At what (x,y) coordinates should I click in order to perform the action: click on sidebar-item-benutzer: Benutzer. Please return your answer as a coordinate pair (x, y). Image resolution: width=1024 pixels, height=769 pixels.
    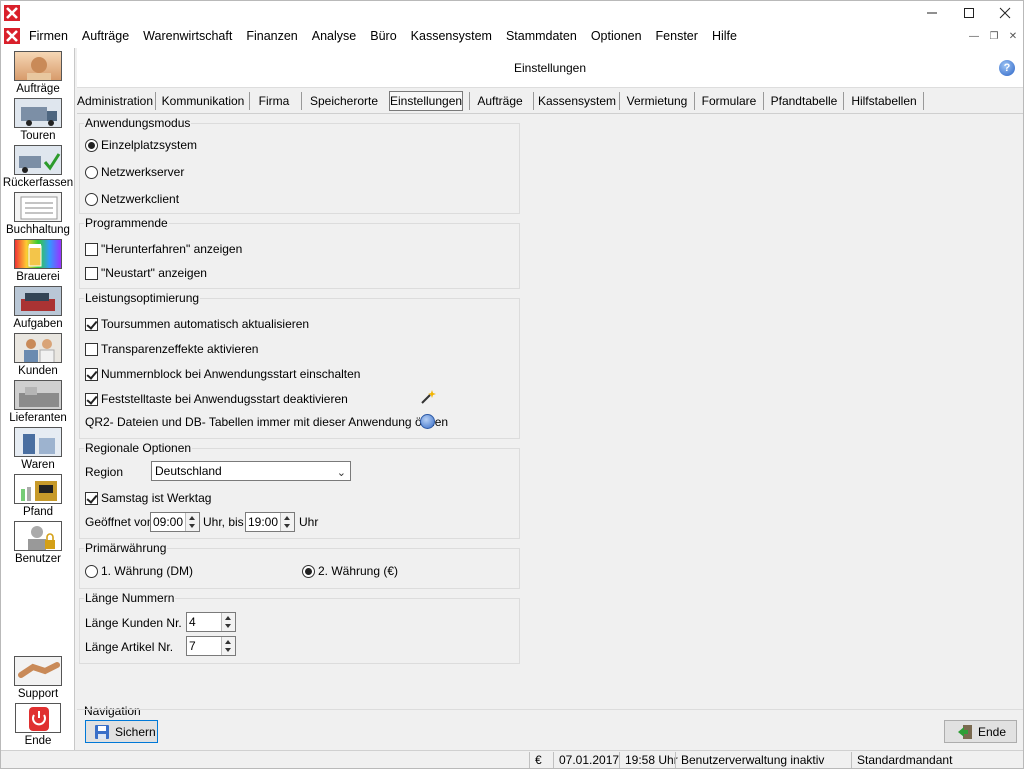
    Looking at the image, I should click on (38, 543).